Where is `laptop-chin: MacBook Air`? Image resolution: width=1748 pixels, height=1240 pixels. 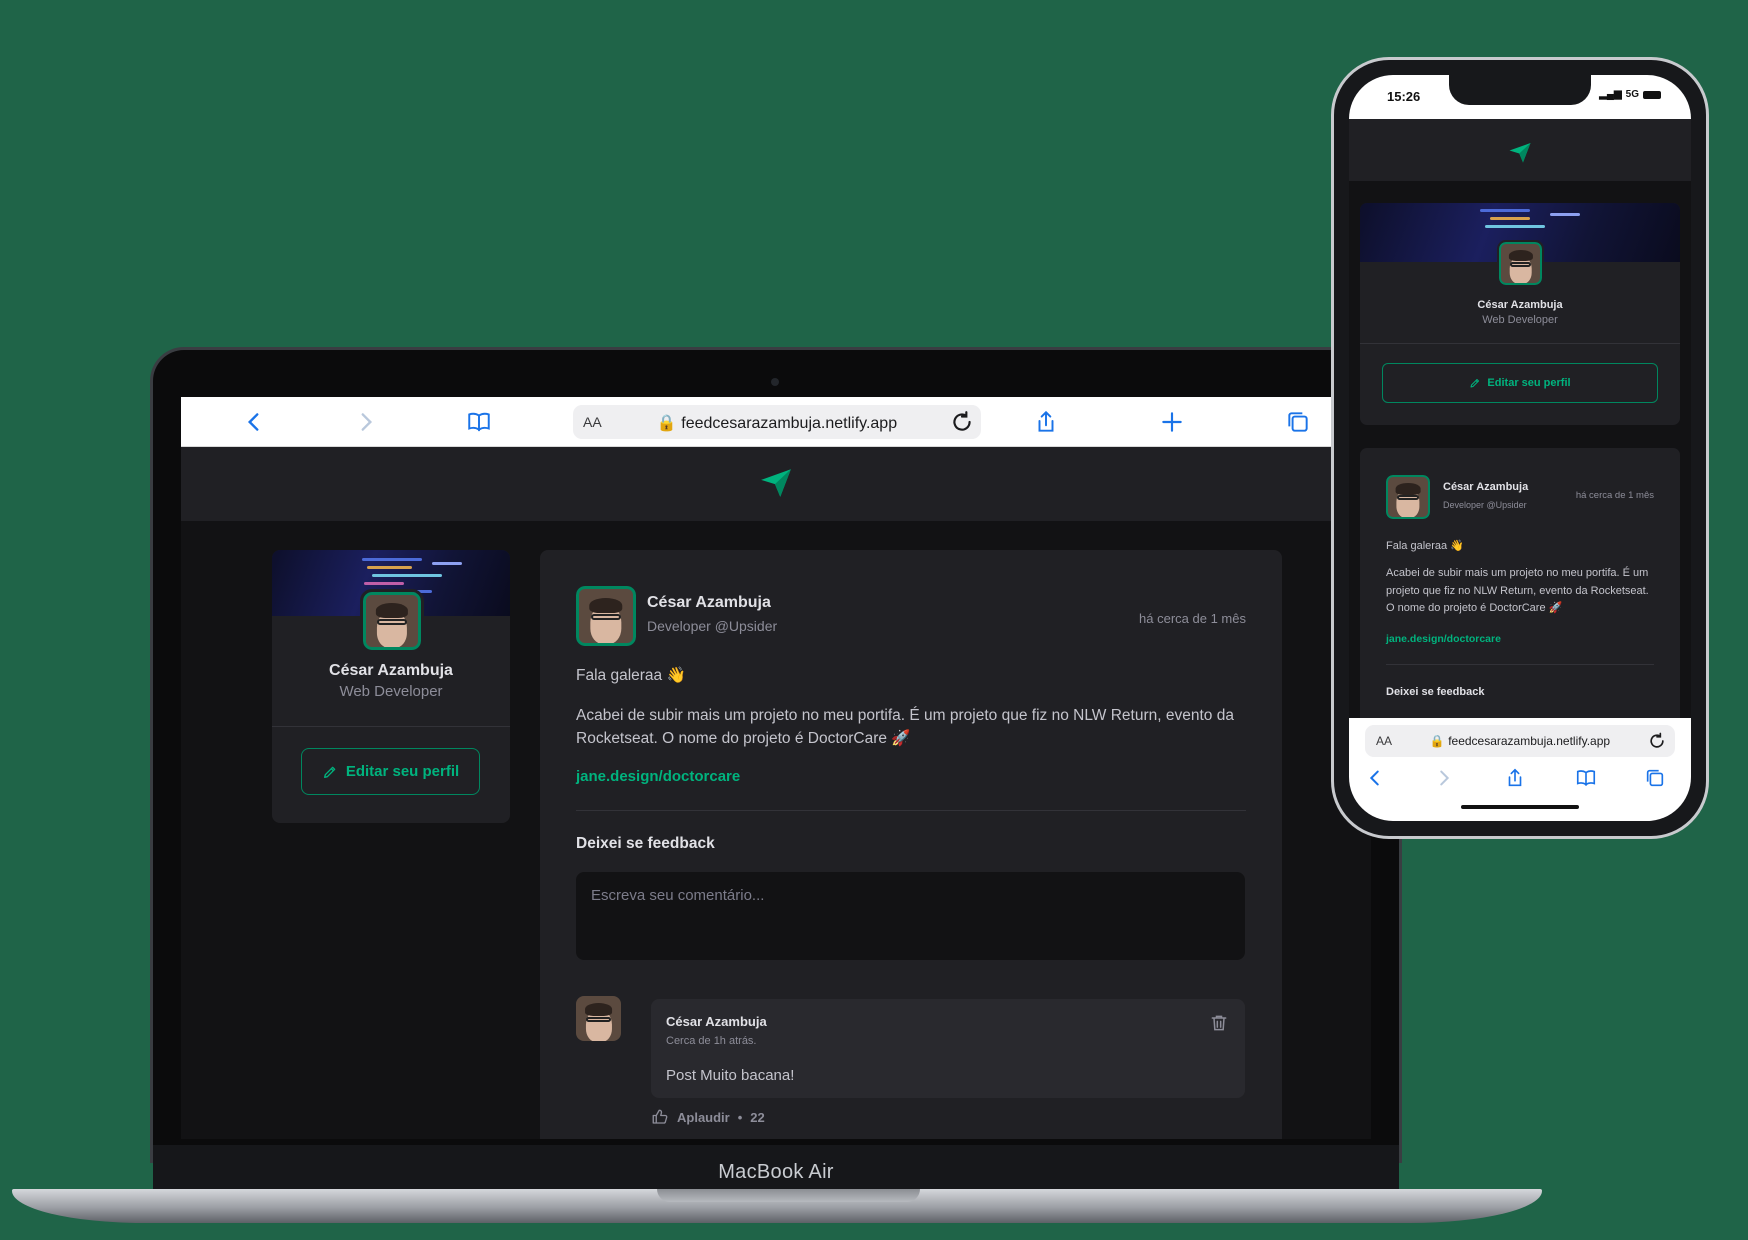 laptop-chin: MacBook Air is located at coordinates (776, 1167).